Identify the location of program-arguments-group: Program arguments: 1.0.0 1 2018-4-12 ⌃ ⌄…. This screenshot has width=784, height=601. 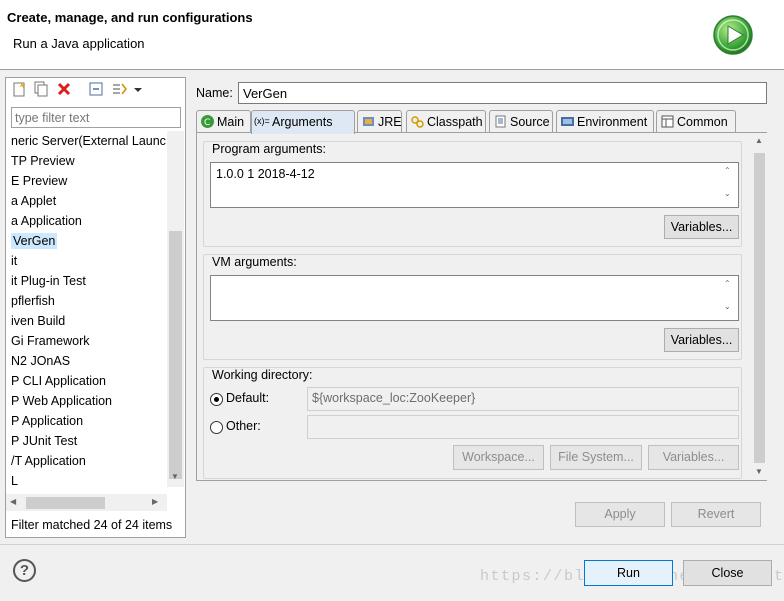
(472, 194).